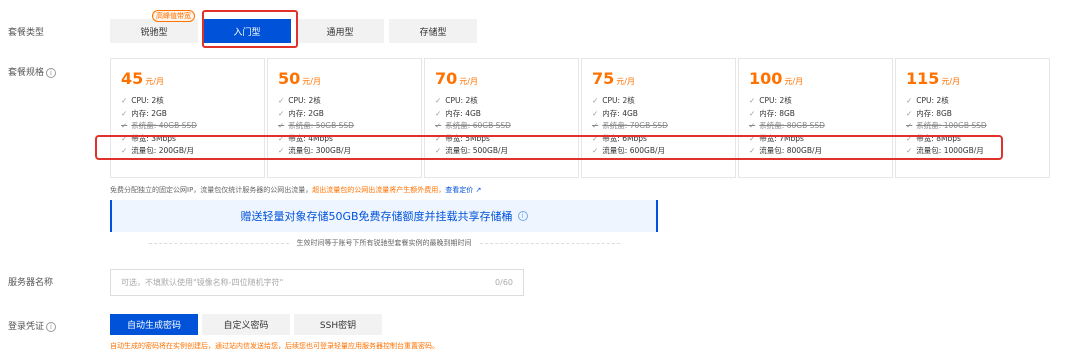  Describe the element at coordinates (32, 325) in the screenshot. I see `credential-label: 登录凭证 i` at that location.